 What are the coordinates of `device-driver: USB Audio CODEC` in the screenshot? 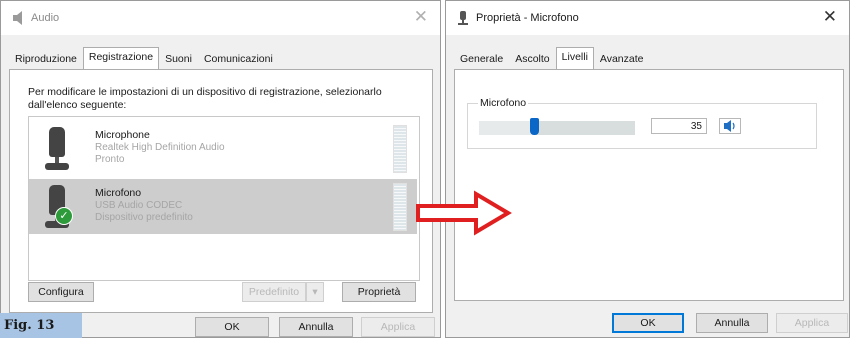 It's located at (139, 205).